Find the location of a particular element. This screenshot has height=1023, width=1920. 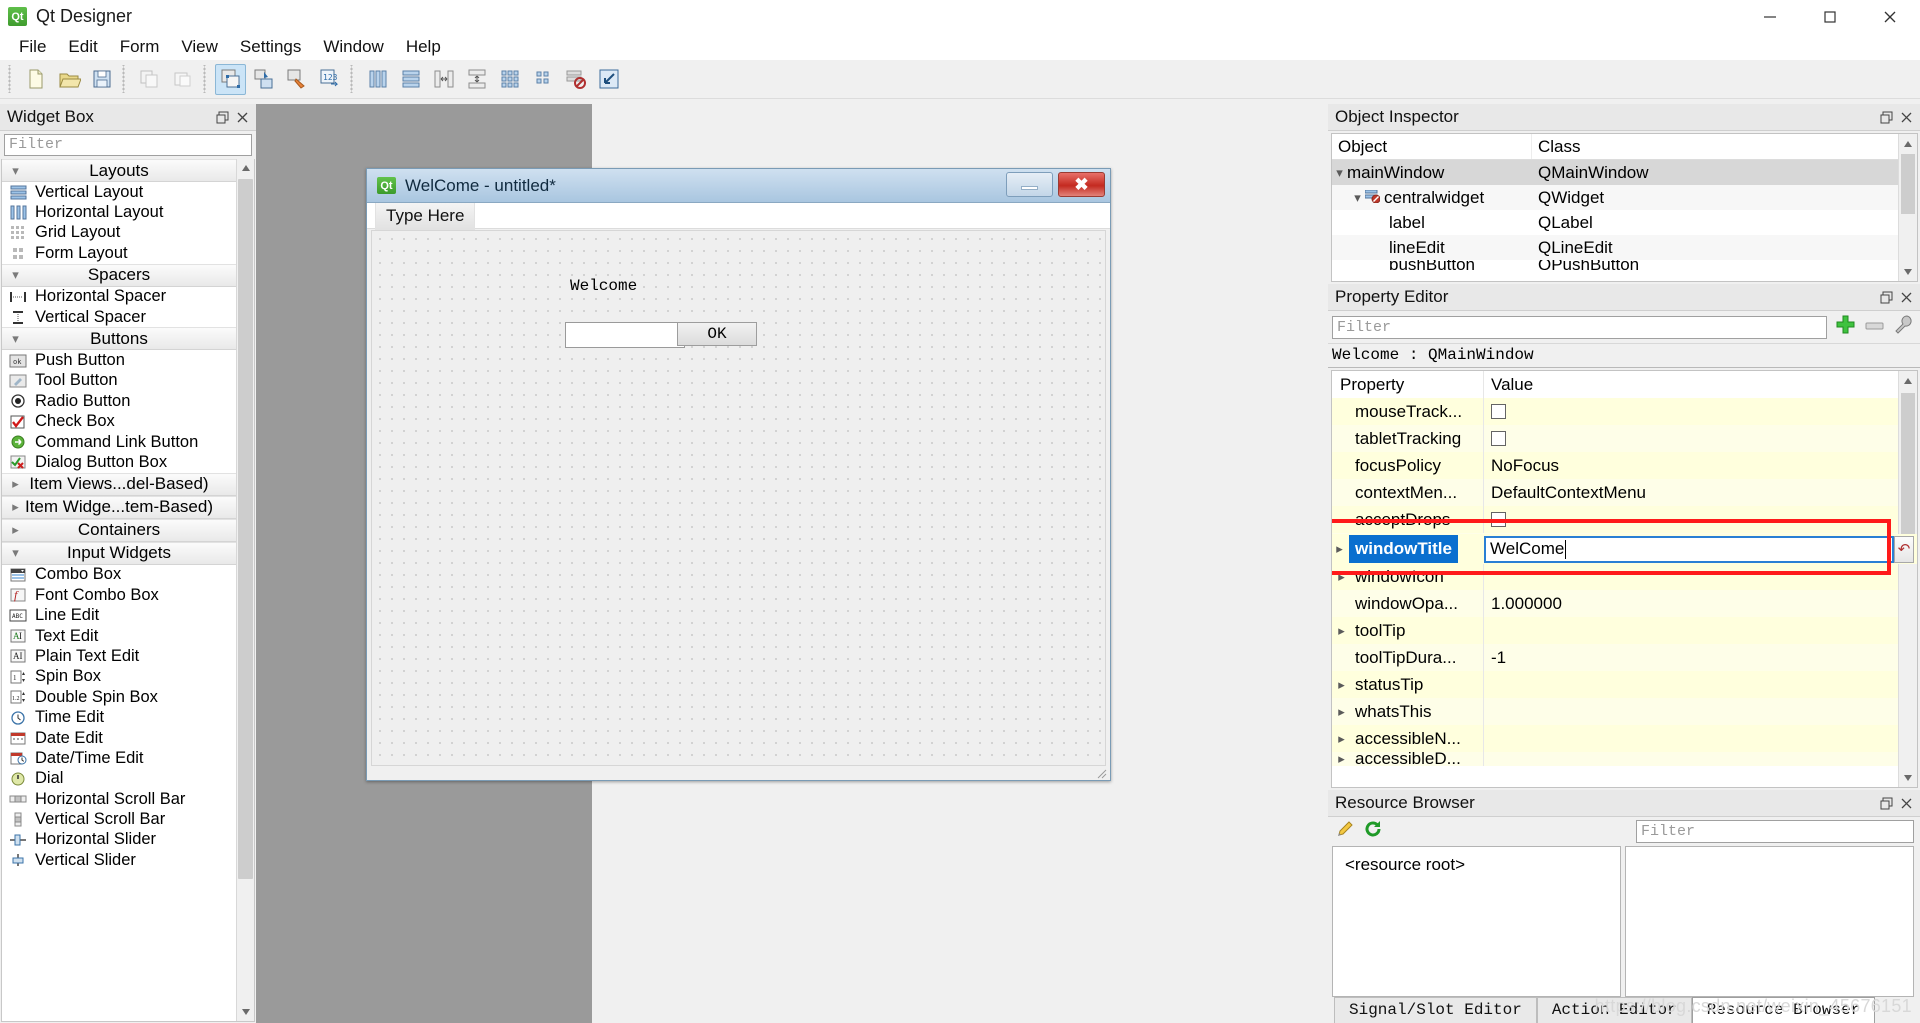

property-value: DefaultContextMenu is located at coordinates (1691, 492).